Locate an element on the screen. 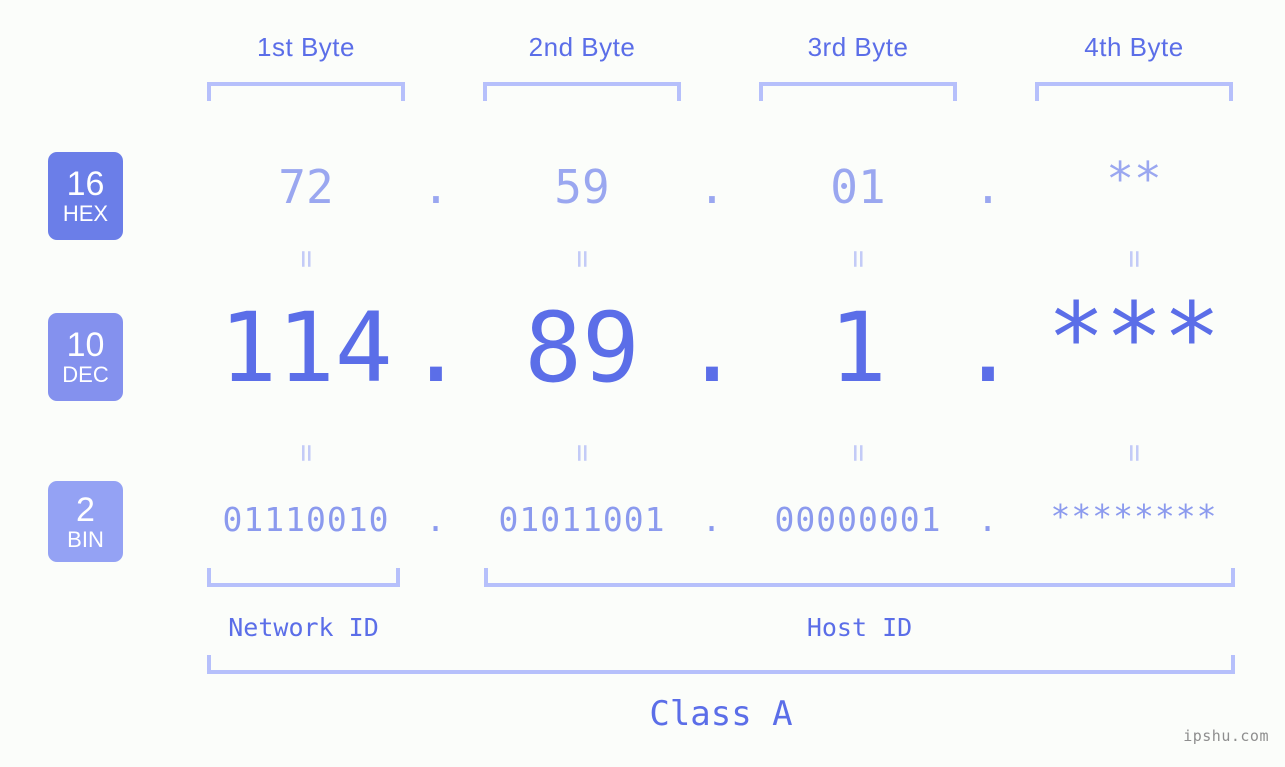 The image size is (1285, 767). bin-value-byte-4: ******** is located at coordinates (1134, 516).